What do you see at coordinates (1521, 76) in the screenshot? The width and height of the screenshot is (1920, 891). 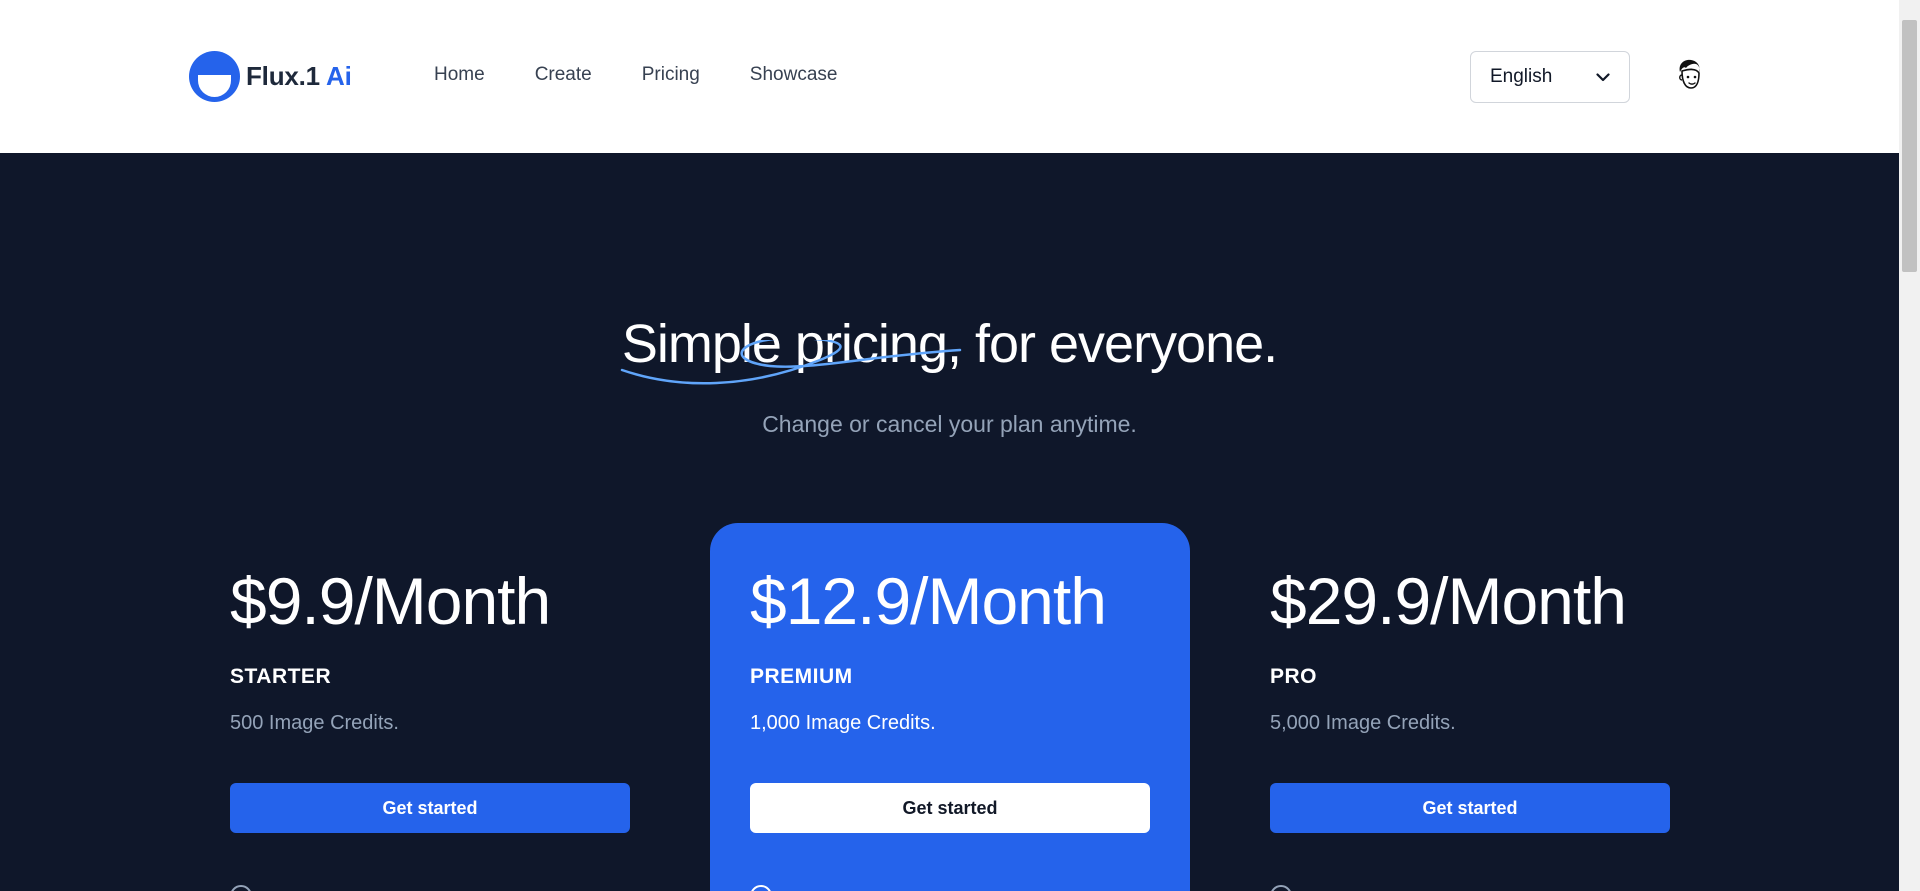 I see `language-select-value: English` at bounding box center [1521, 76].